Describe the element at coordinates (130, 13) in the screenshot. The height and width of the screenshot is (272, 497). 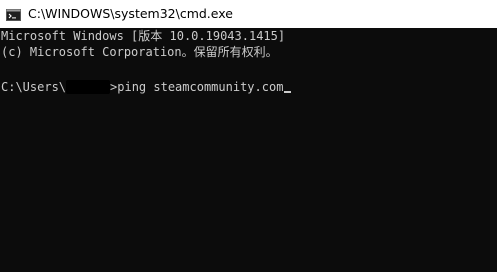
I see `window-title: C:\WINDOWS\system32\cmd.exe` at that location.